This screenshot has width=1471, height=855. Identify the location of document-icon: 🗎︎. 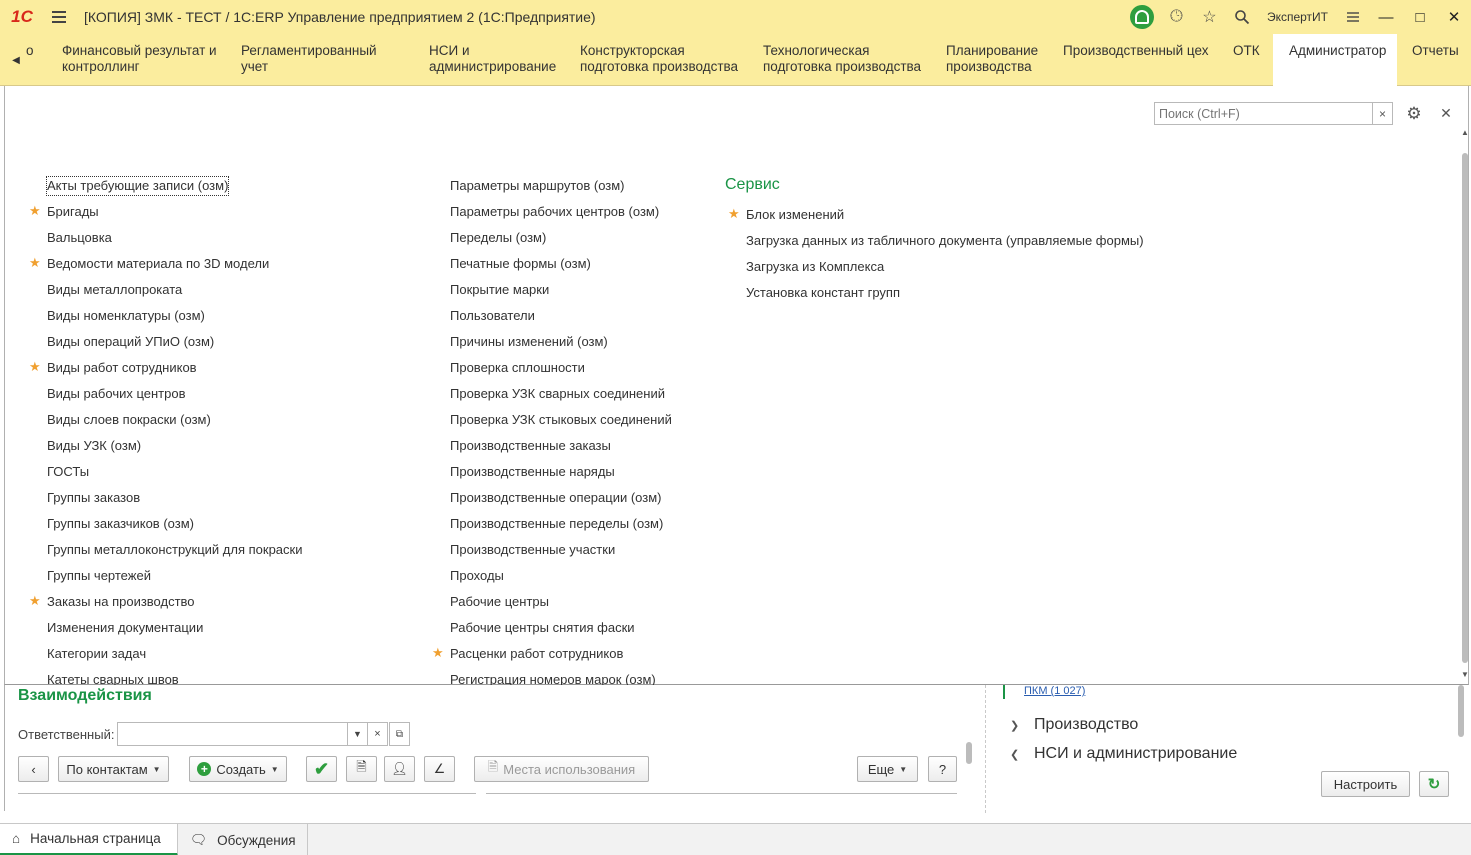
(361, 769).